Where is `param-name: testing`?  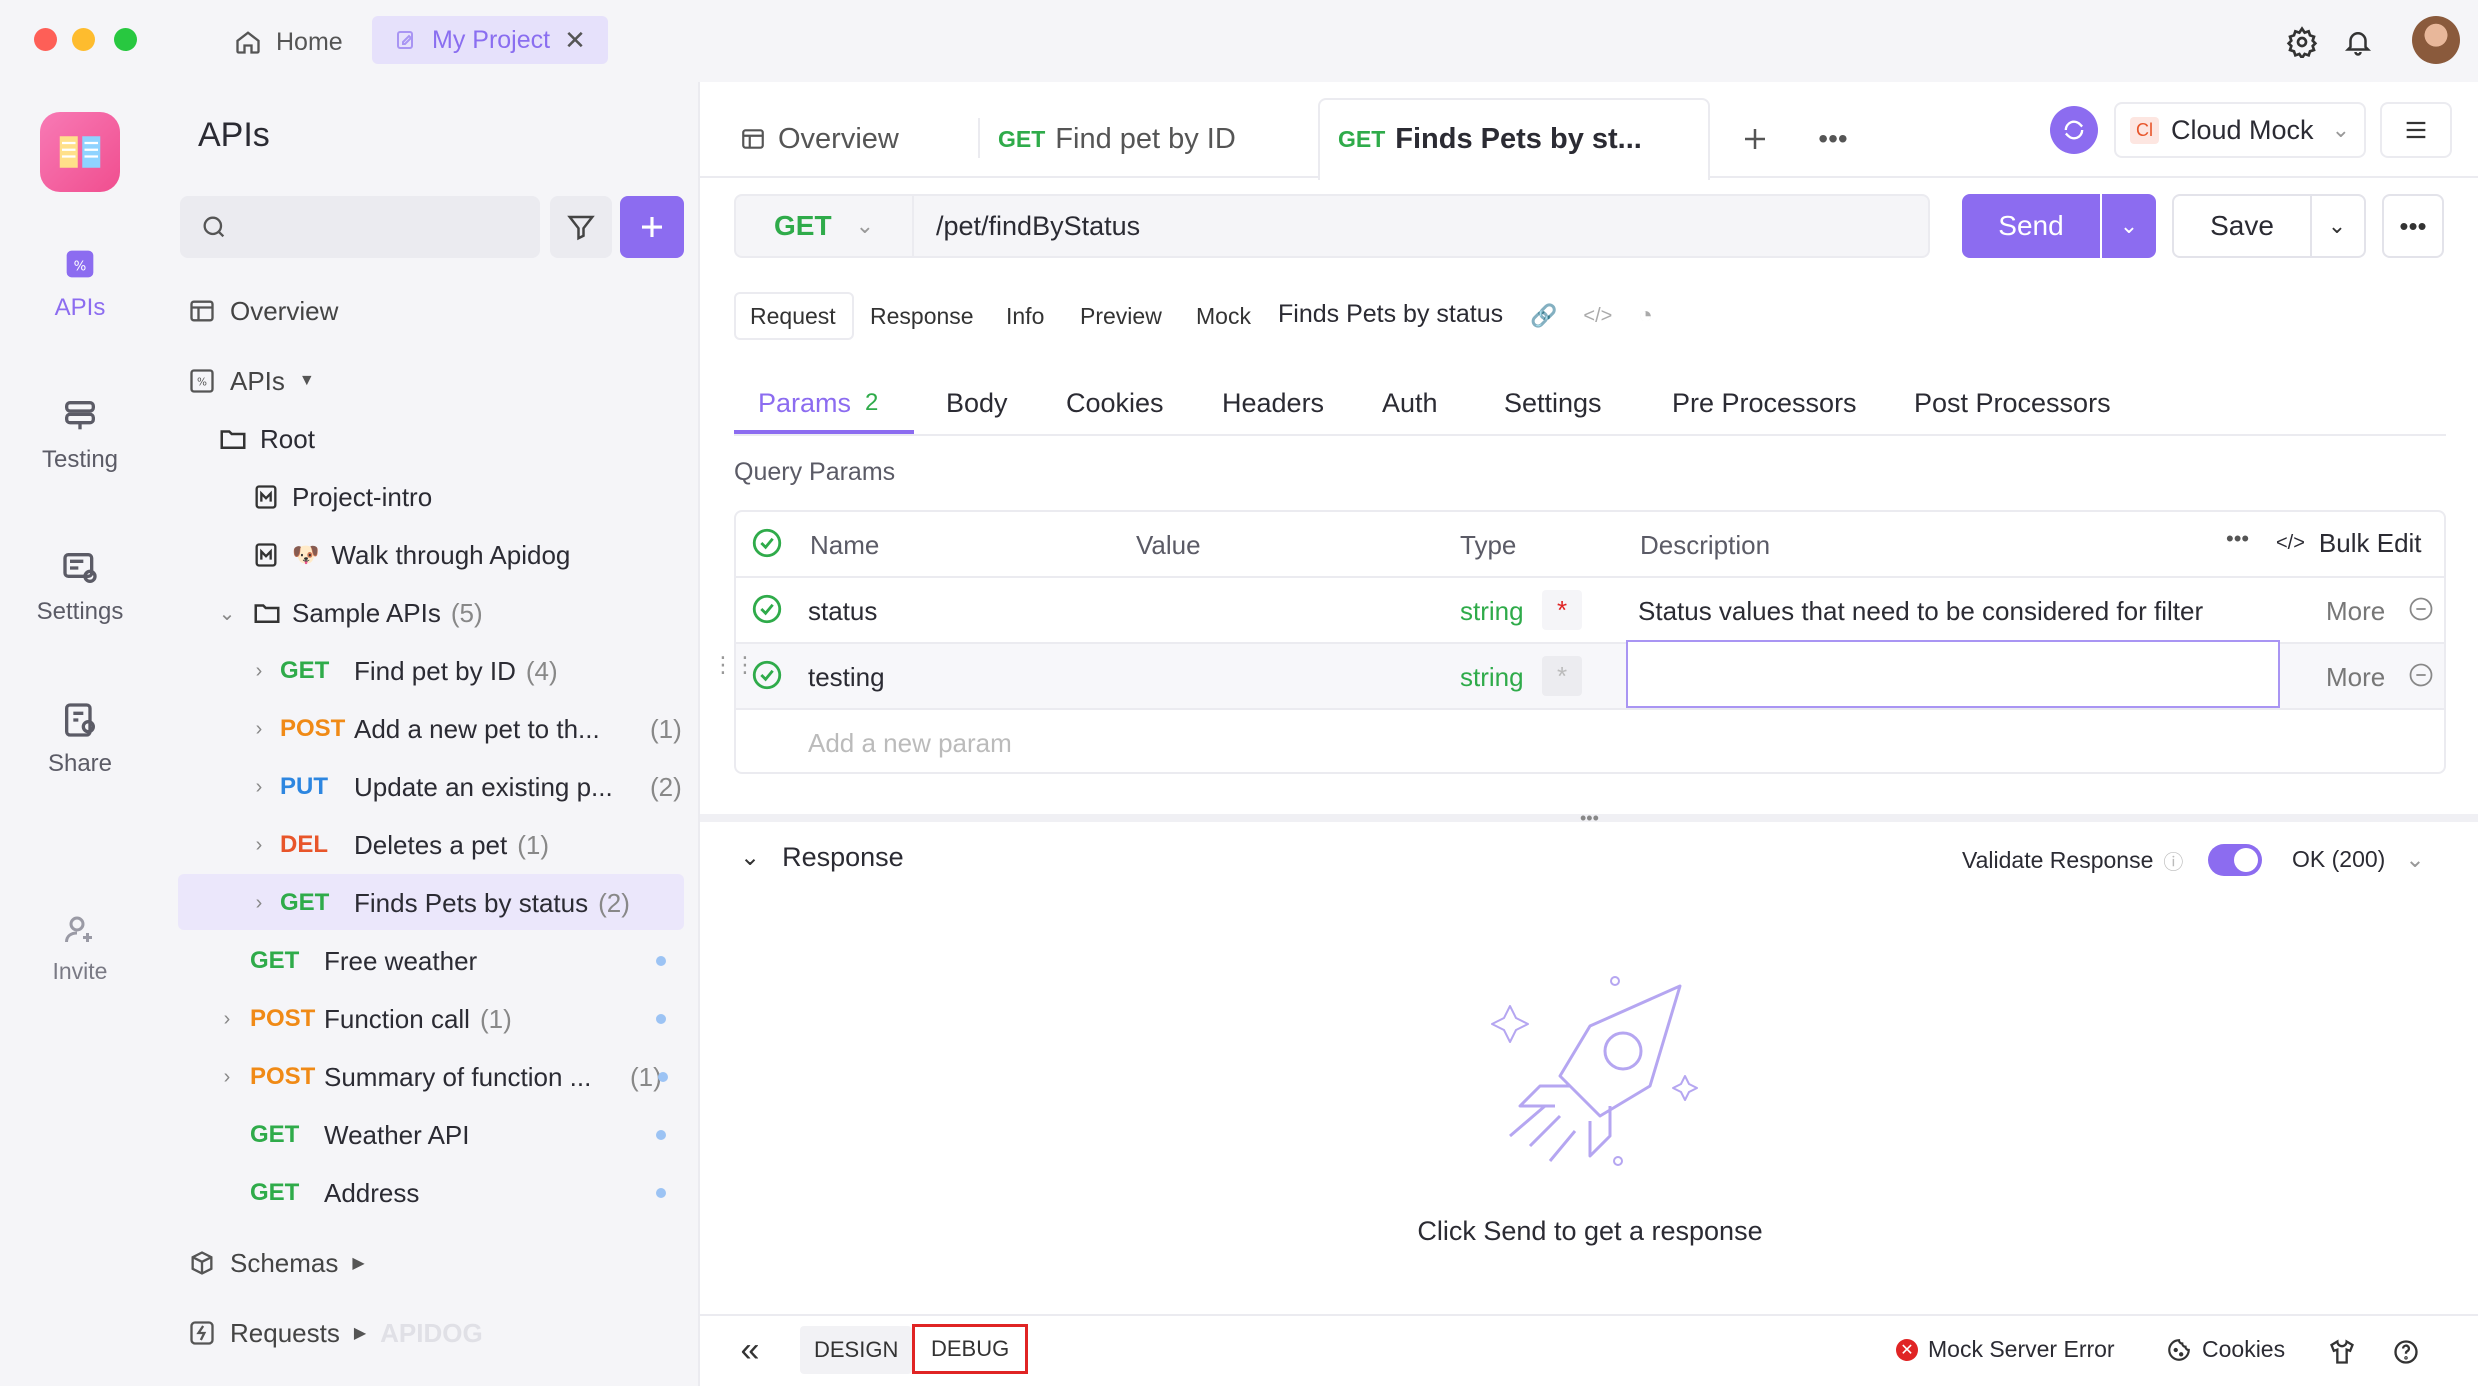 param-name: testing is located at coordinates (846, 677).